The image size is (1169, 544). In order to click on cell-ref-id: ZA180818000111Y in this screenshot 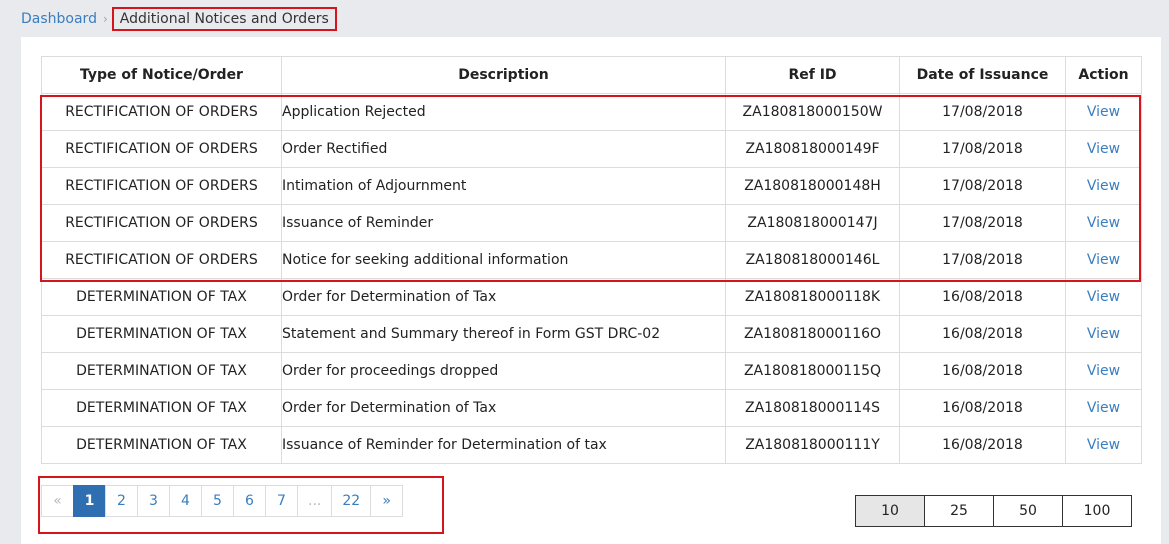, I will do `click(812, 445)`.